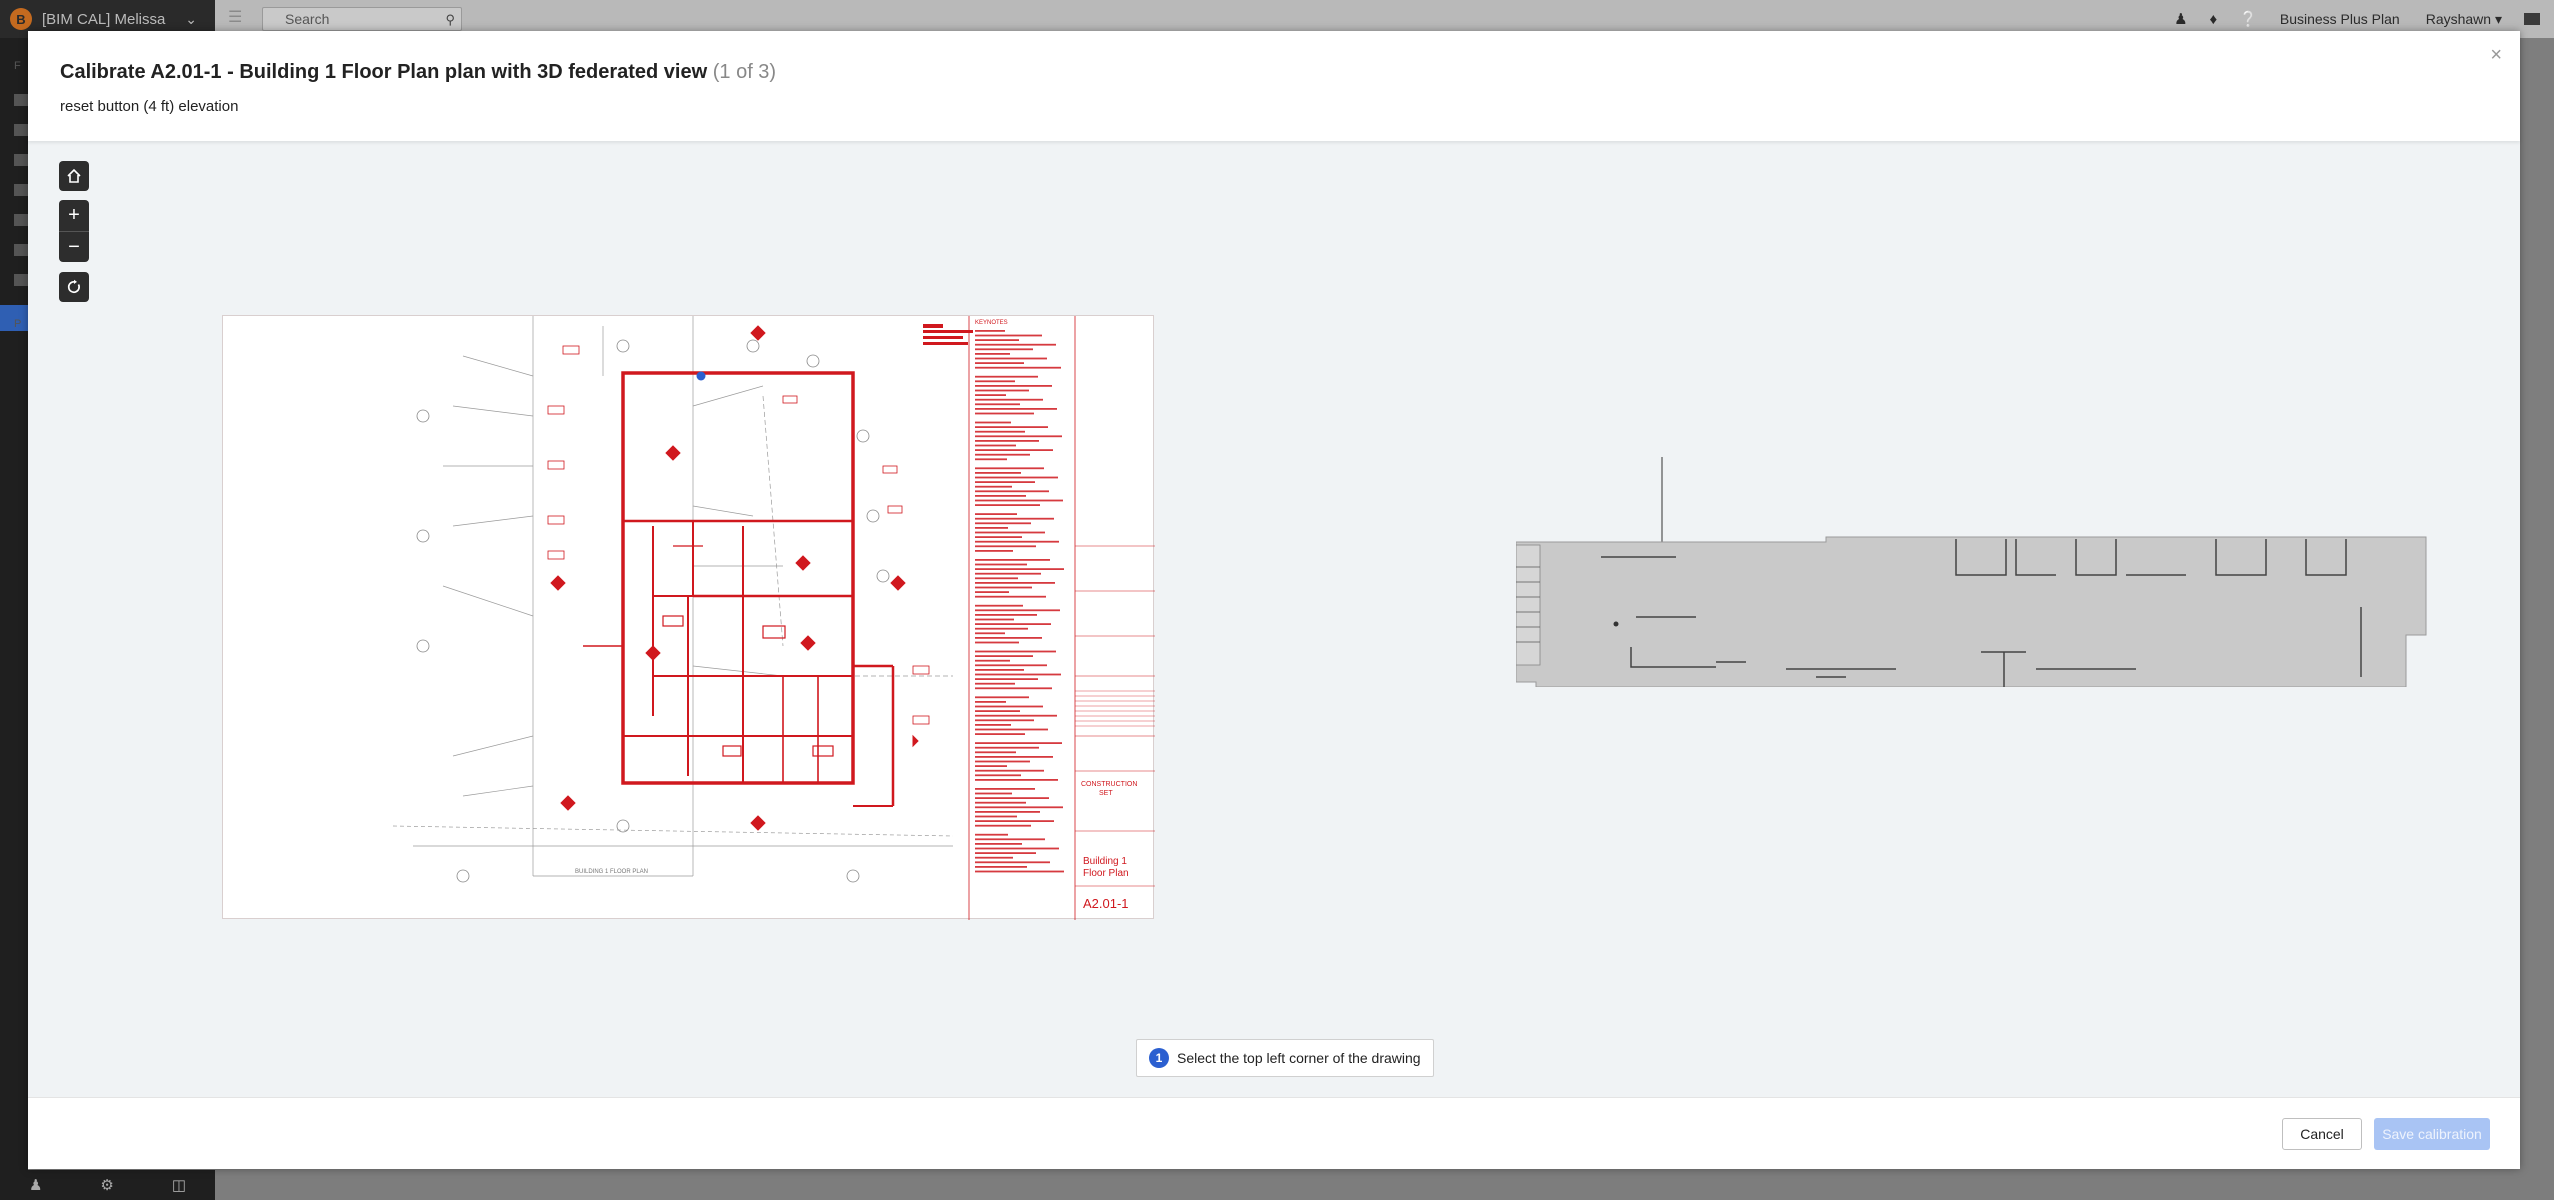 The width and height of the screenshot is (2554, 1200). Describe the element at coordinates (238, 18) in the screenshot. I see `hamburger-menu-icon: ☰` at that location.